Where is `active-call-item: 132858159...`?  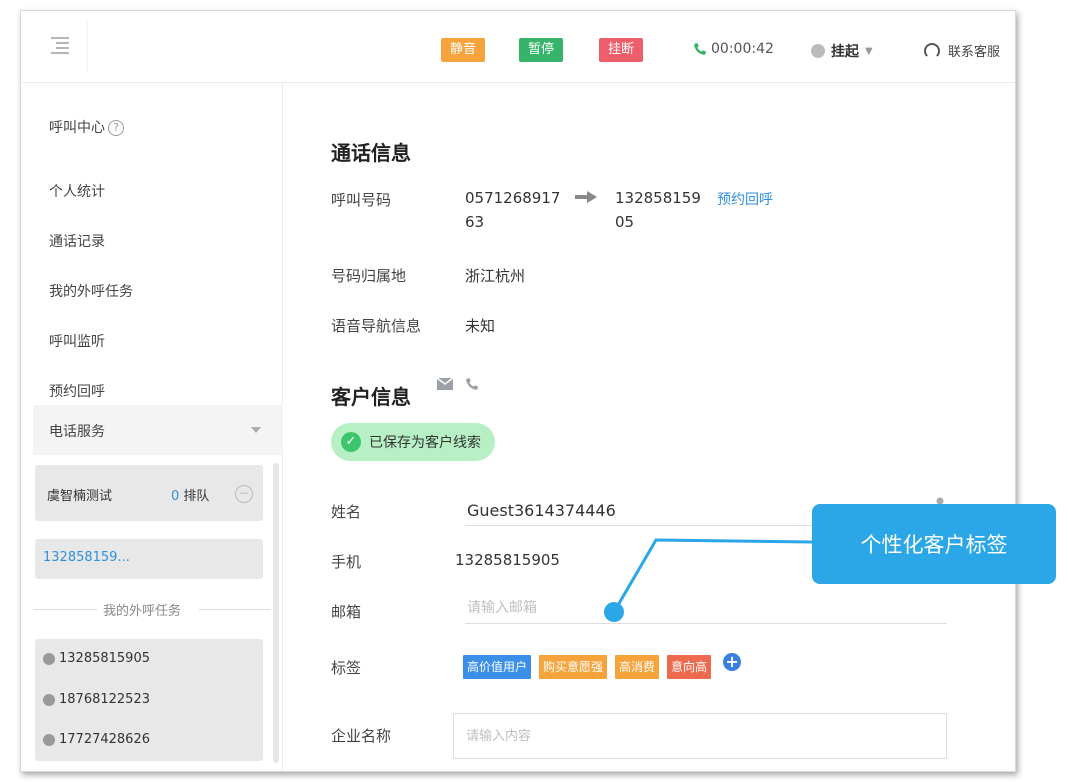 active-call-item: 132858159... is located at coordinates (149, 559).